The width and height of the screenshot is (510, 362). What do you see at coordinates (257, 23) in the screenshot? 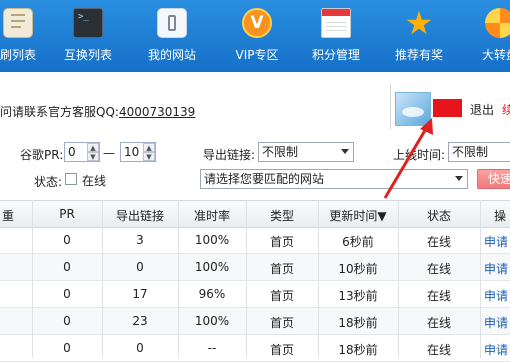
I see `vip-icon: V` at bounding box center [257, 23].